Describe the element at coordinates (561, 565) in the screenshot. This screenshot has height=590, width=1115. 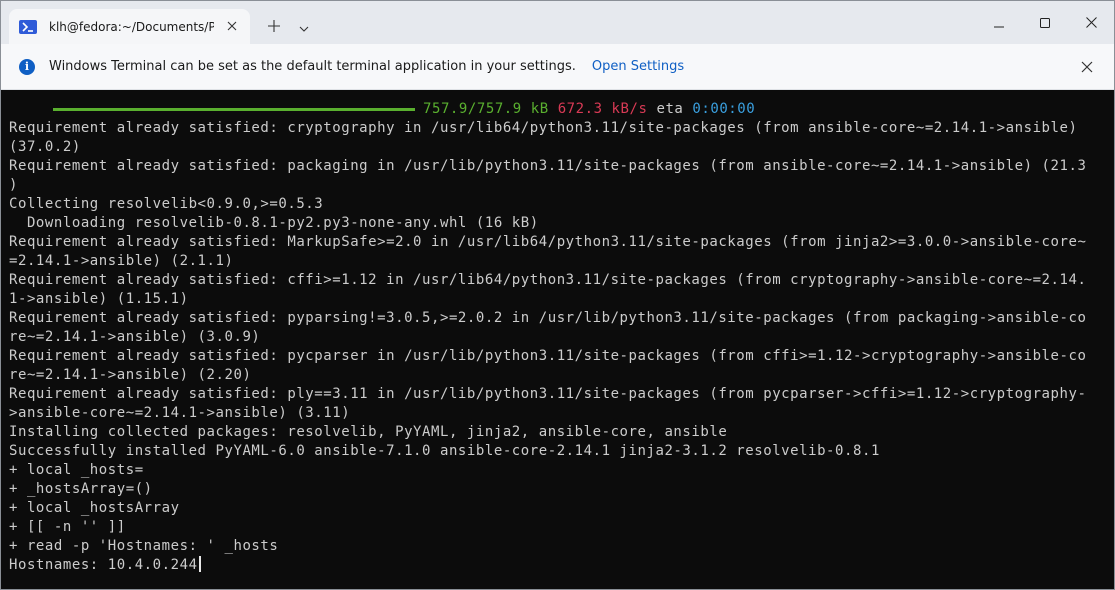
I see `prompt-line: Hostnames: 10.4.0.244` at that location.